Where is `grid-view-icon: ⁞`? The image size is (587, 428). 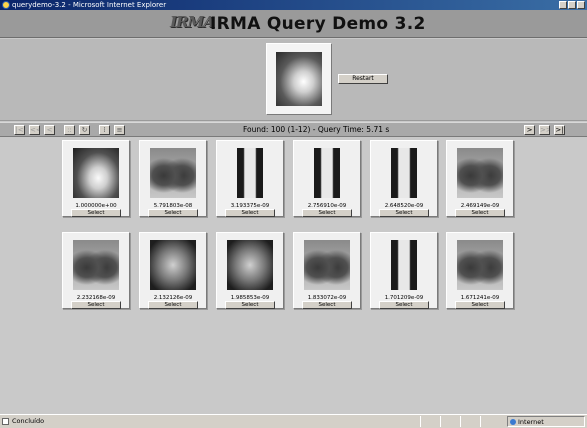
grid-view-icon: ⁞ is located at coordinates (104, 130).